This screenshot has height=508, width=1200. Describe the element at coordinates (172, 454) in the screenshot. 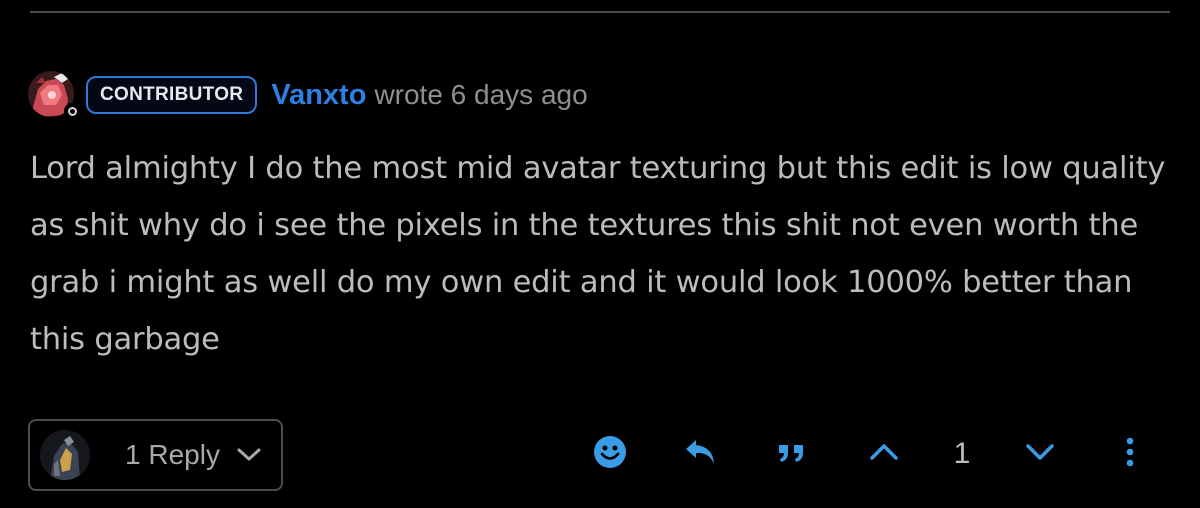

I see `reply-count-label: 1 Reply` at that location.